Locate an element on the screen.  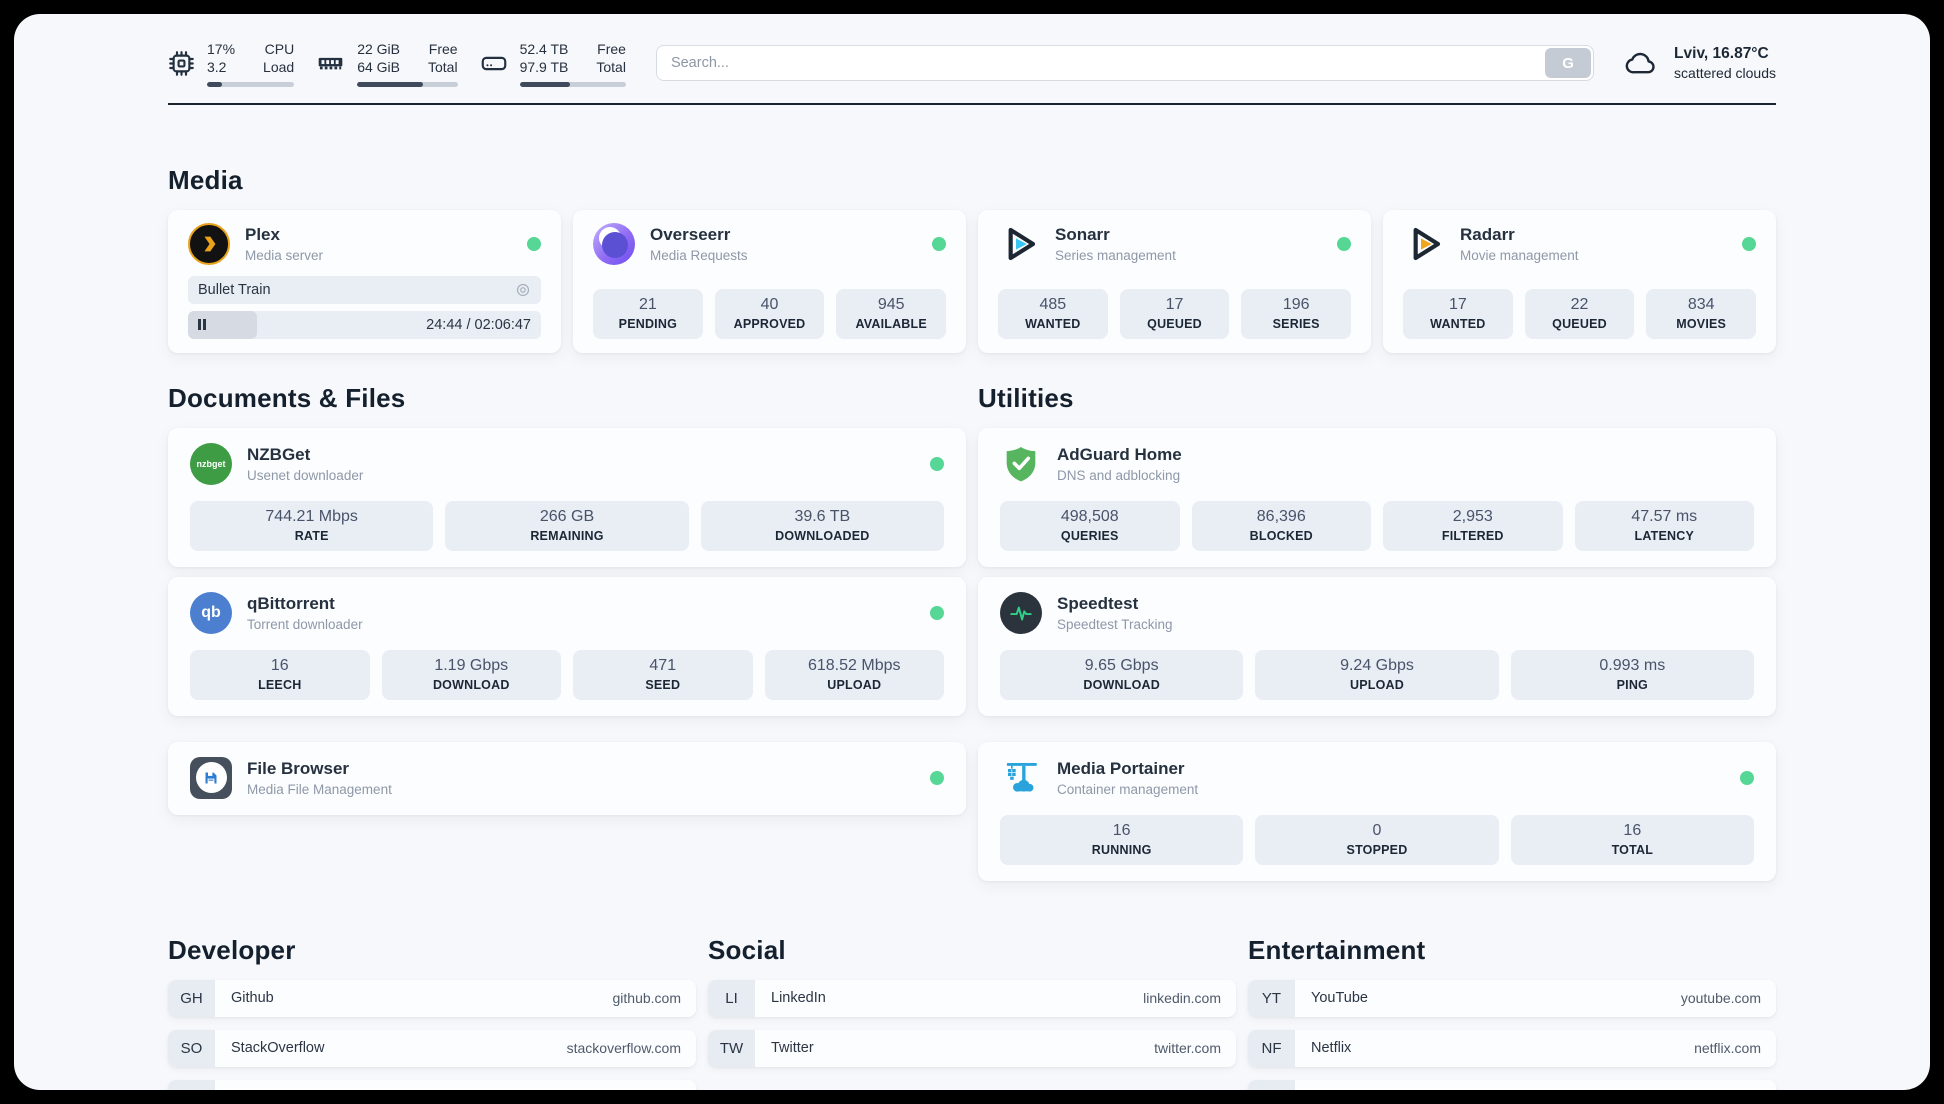
app-subtitle: Media server is located at coordinates (284, 255).